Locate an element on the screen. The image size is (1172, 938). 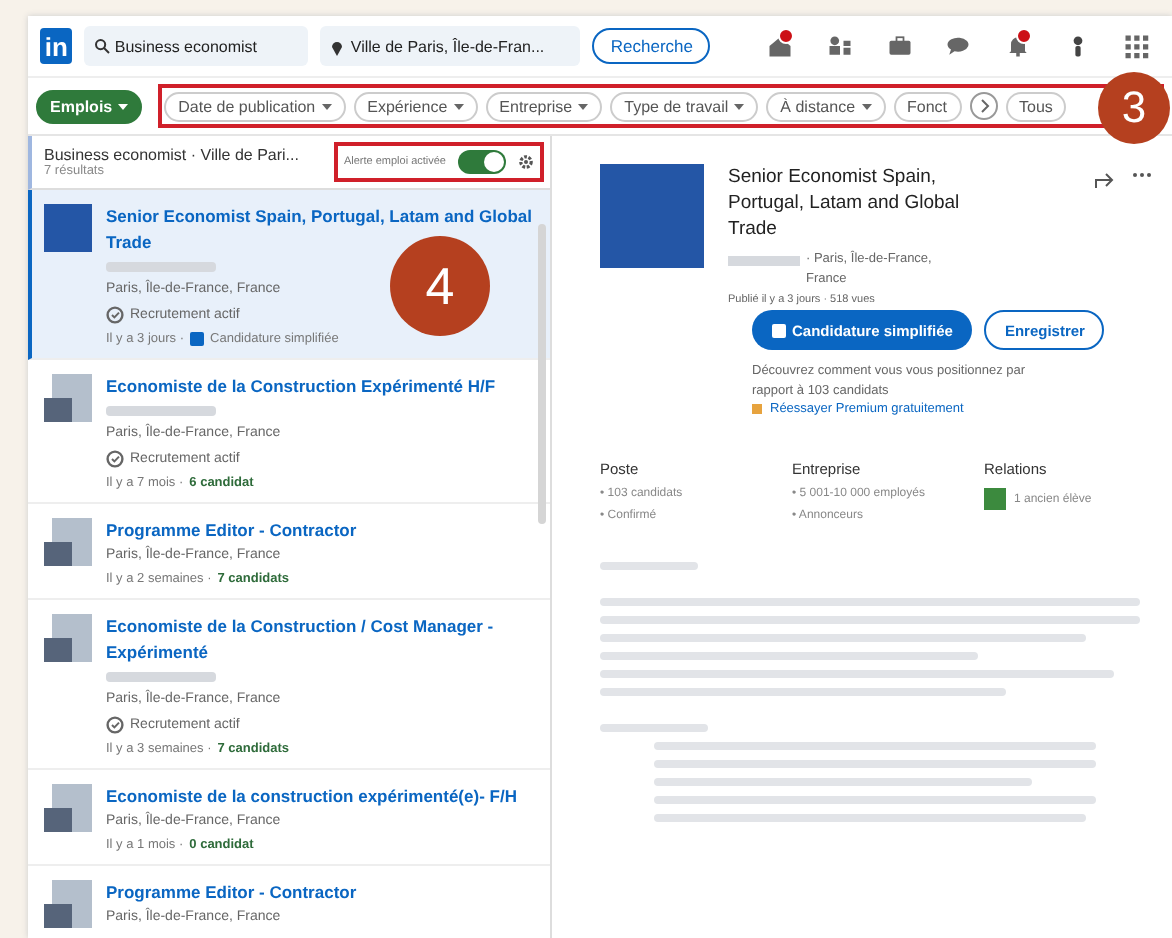
filter-chip: Emplois is located at coordinates (89, 106).